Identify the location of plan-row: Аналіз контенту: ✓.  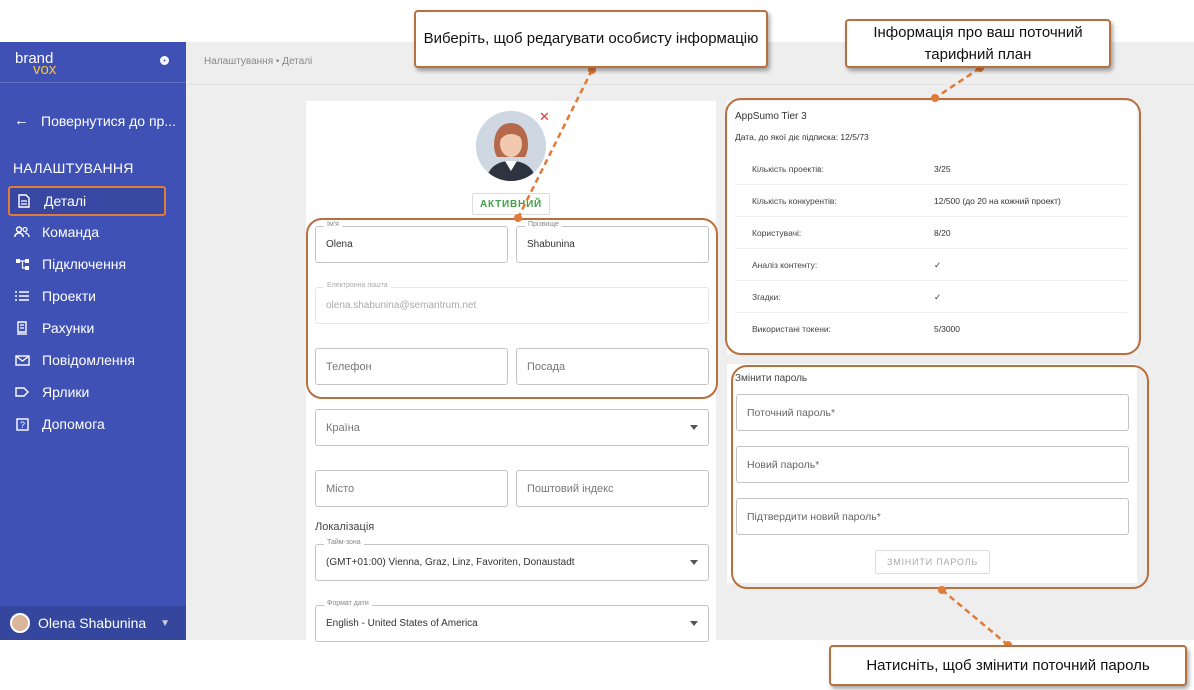
(931, 265).